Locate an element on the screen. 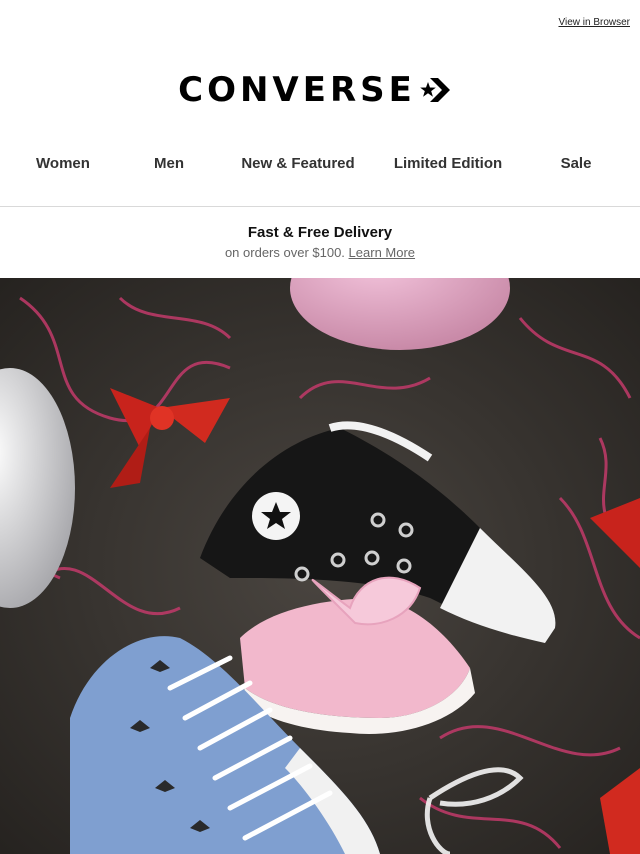 This screenshot has width=640, height=854. topbar: View in Browser is located at coordinates (594, 21).